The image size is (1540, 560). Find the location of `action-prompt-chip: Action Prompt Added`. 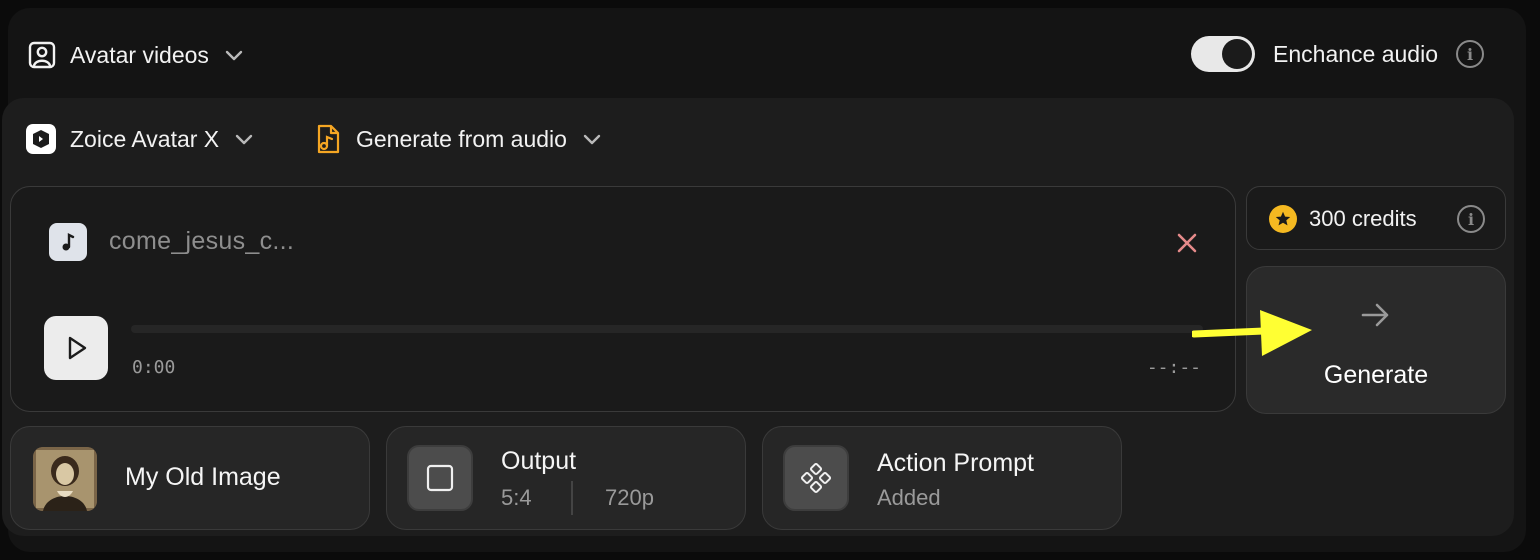

action-prompt-chip: Action Prompt Added is located at coordinates (942, 478).